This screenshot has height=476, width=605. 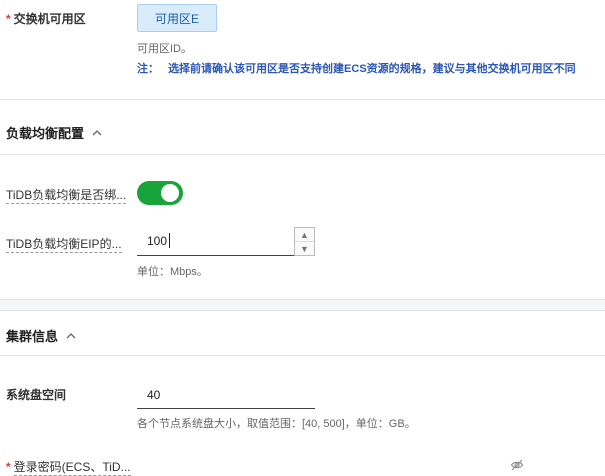 What do you see at coordinates (276, 424) in the screenshot?
I see `disk-hint: 各个节点系统盘大小，取值范围：[40, 500]，单位：GB。` at bounding box center [276, 424].